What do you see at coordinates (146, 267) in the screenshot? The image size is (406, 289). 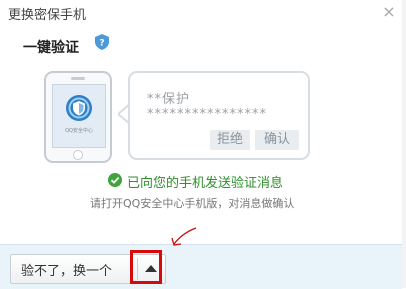 I see `annotation-highlight-box` at bounding box center [146, 267].